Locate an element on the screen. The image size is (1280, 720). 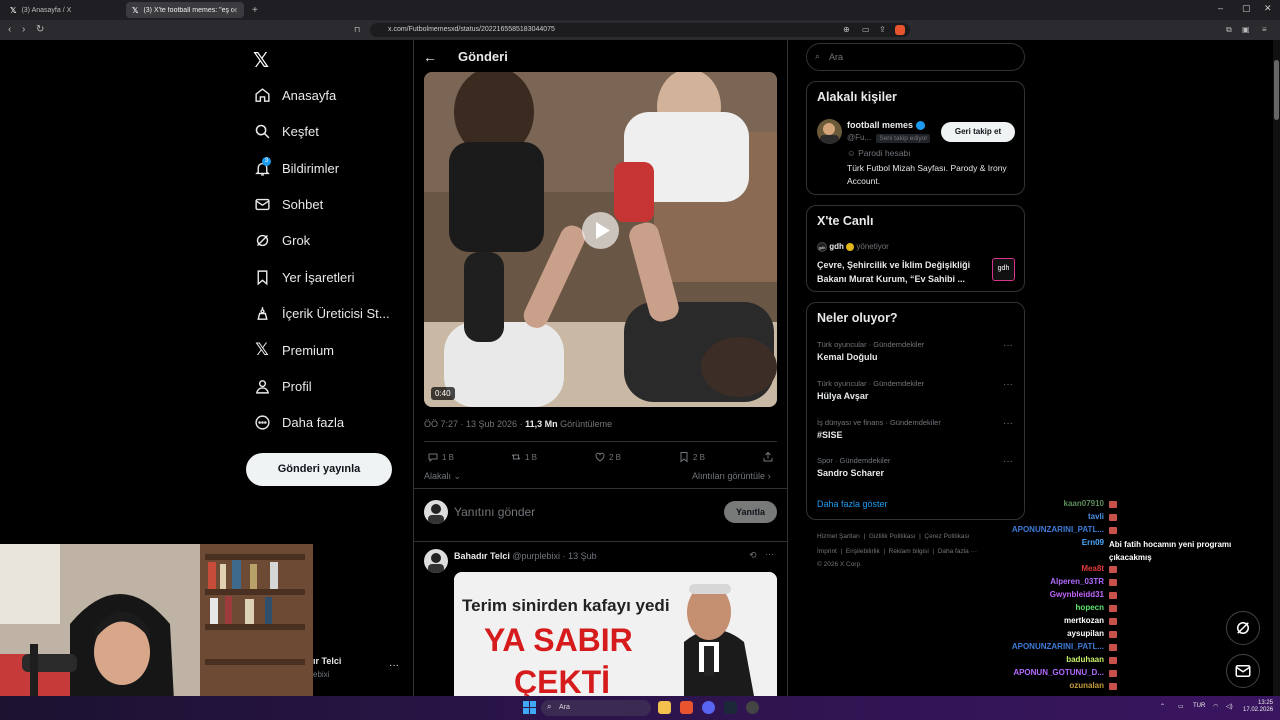
minimize-icon: – is located at coordinates (1220, 8).